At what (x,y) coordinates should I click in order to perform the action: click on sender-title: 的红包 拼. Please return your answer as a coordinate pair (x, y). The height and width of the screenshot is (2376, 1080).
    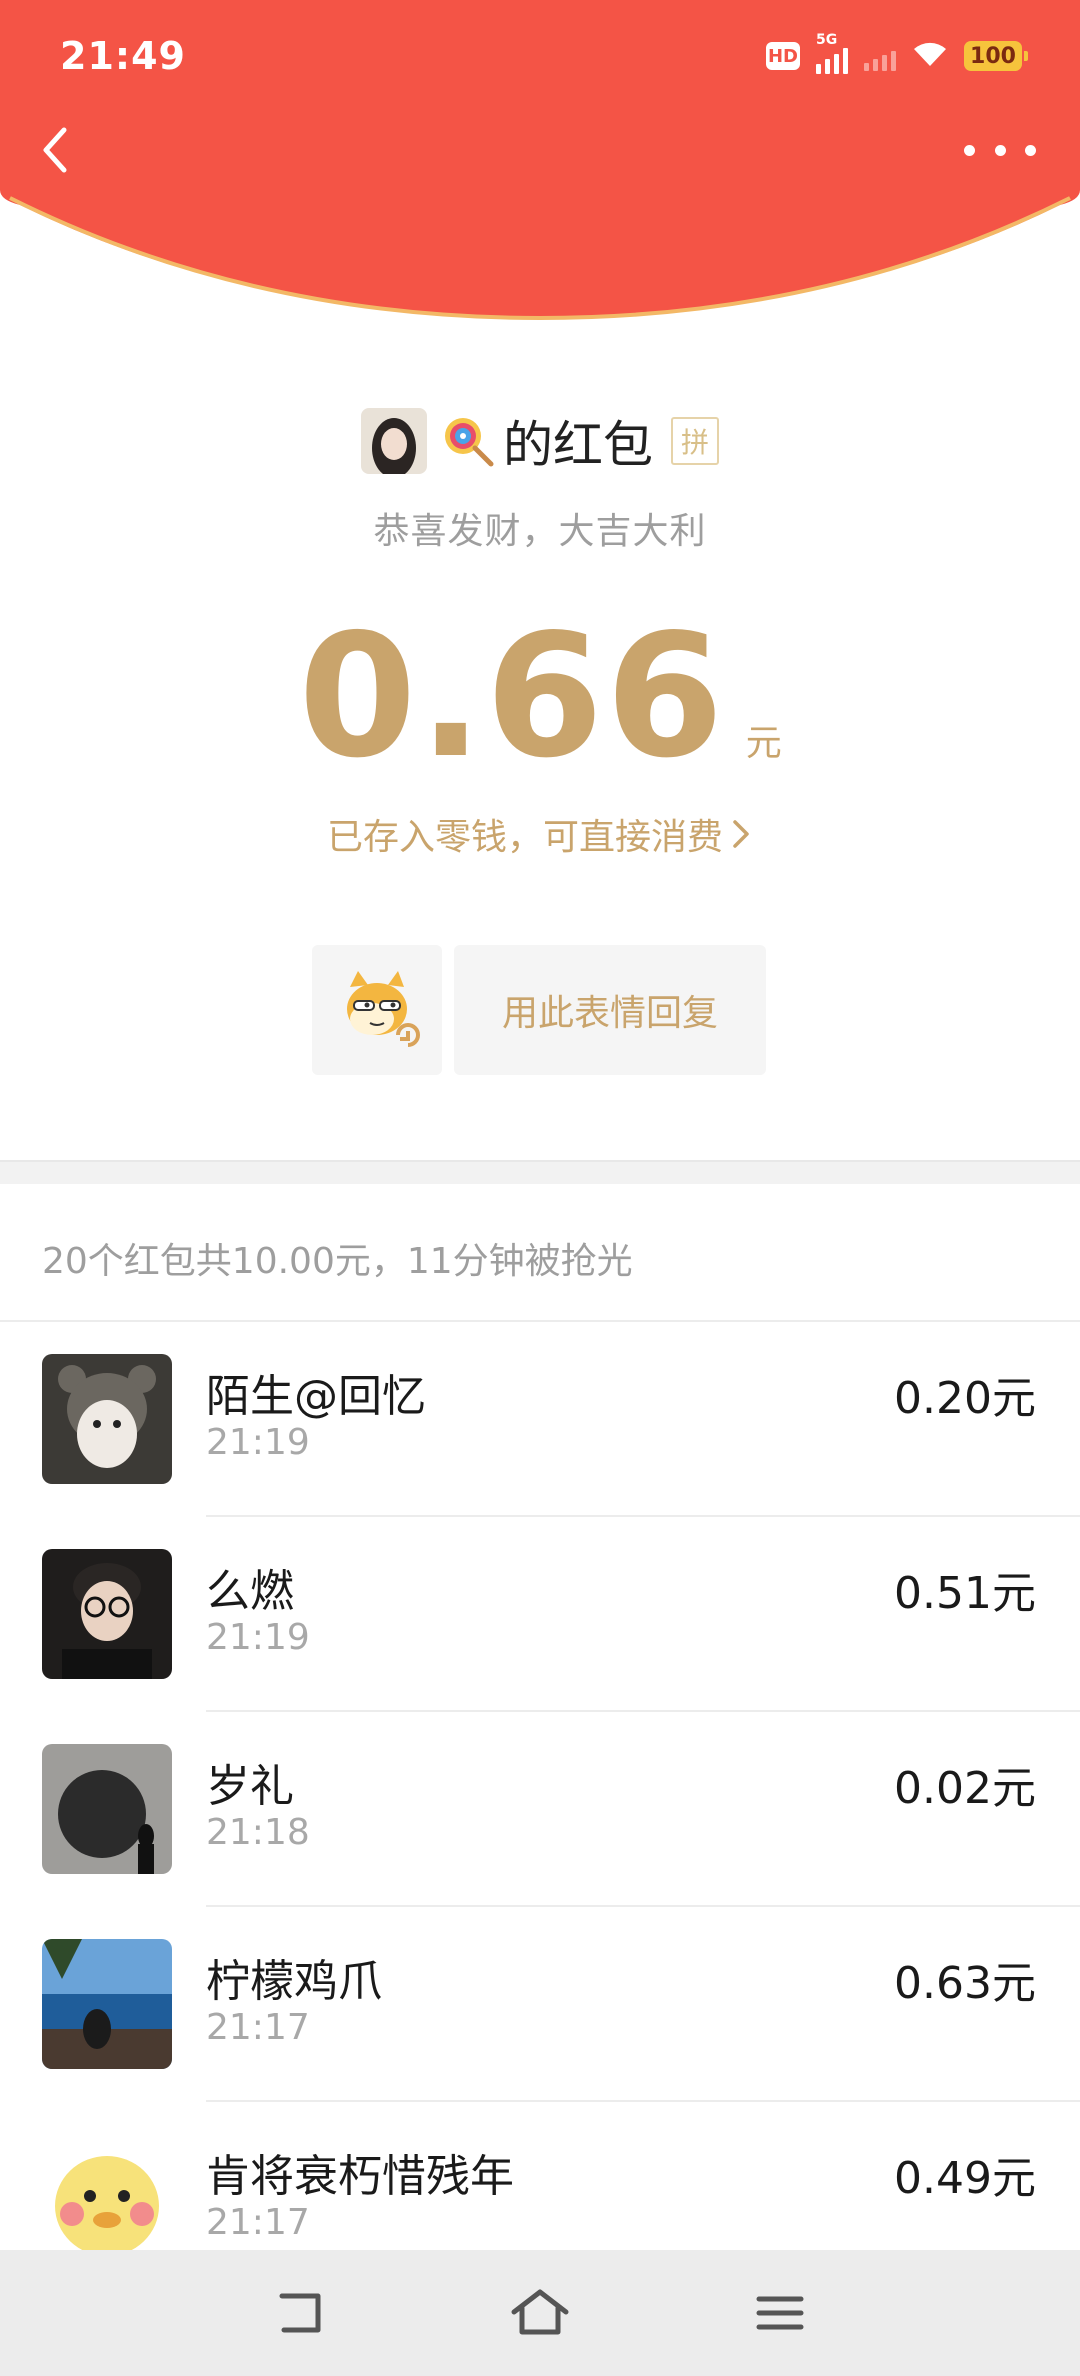
    Looking at the image, I should click on (580, 441).